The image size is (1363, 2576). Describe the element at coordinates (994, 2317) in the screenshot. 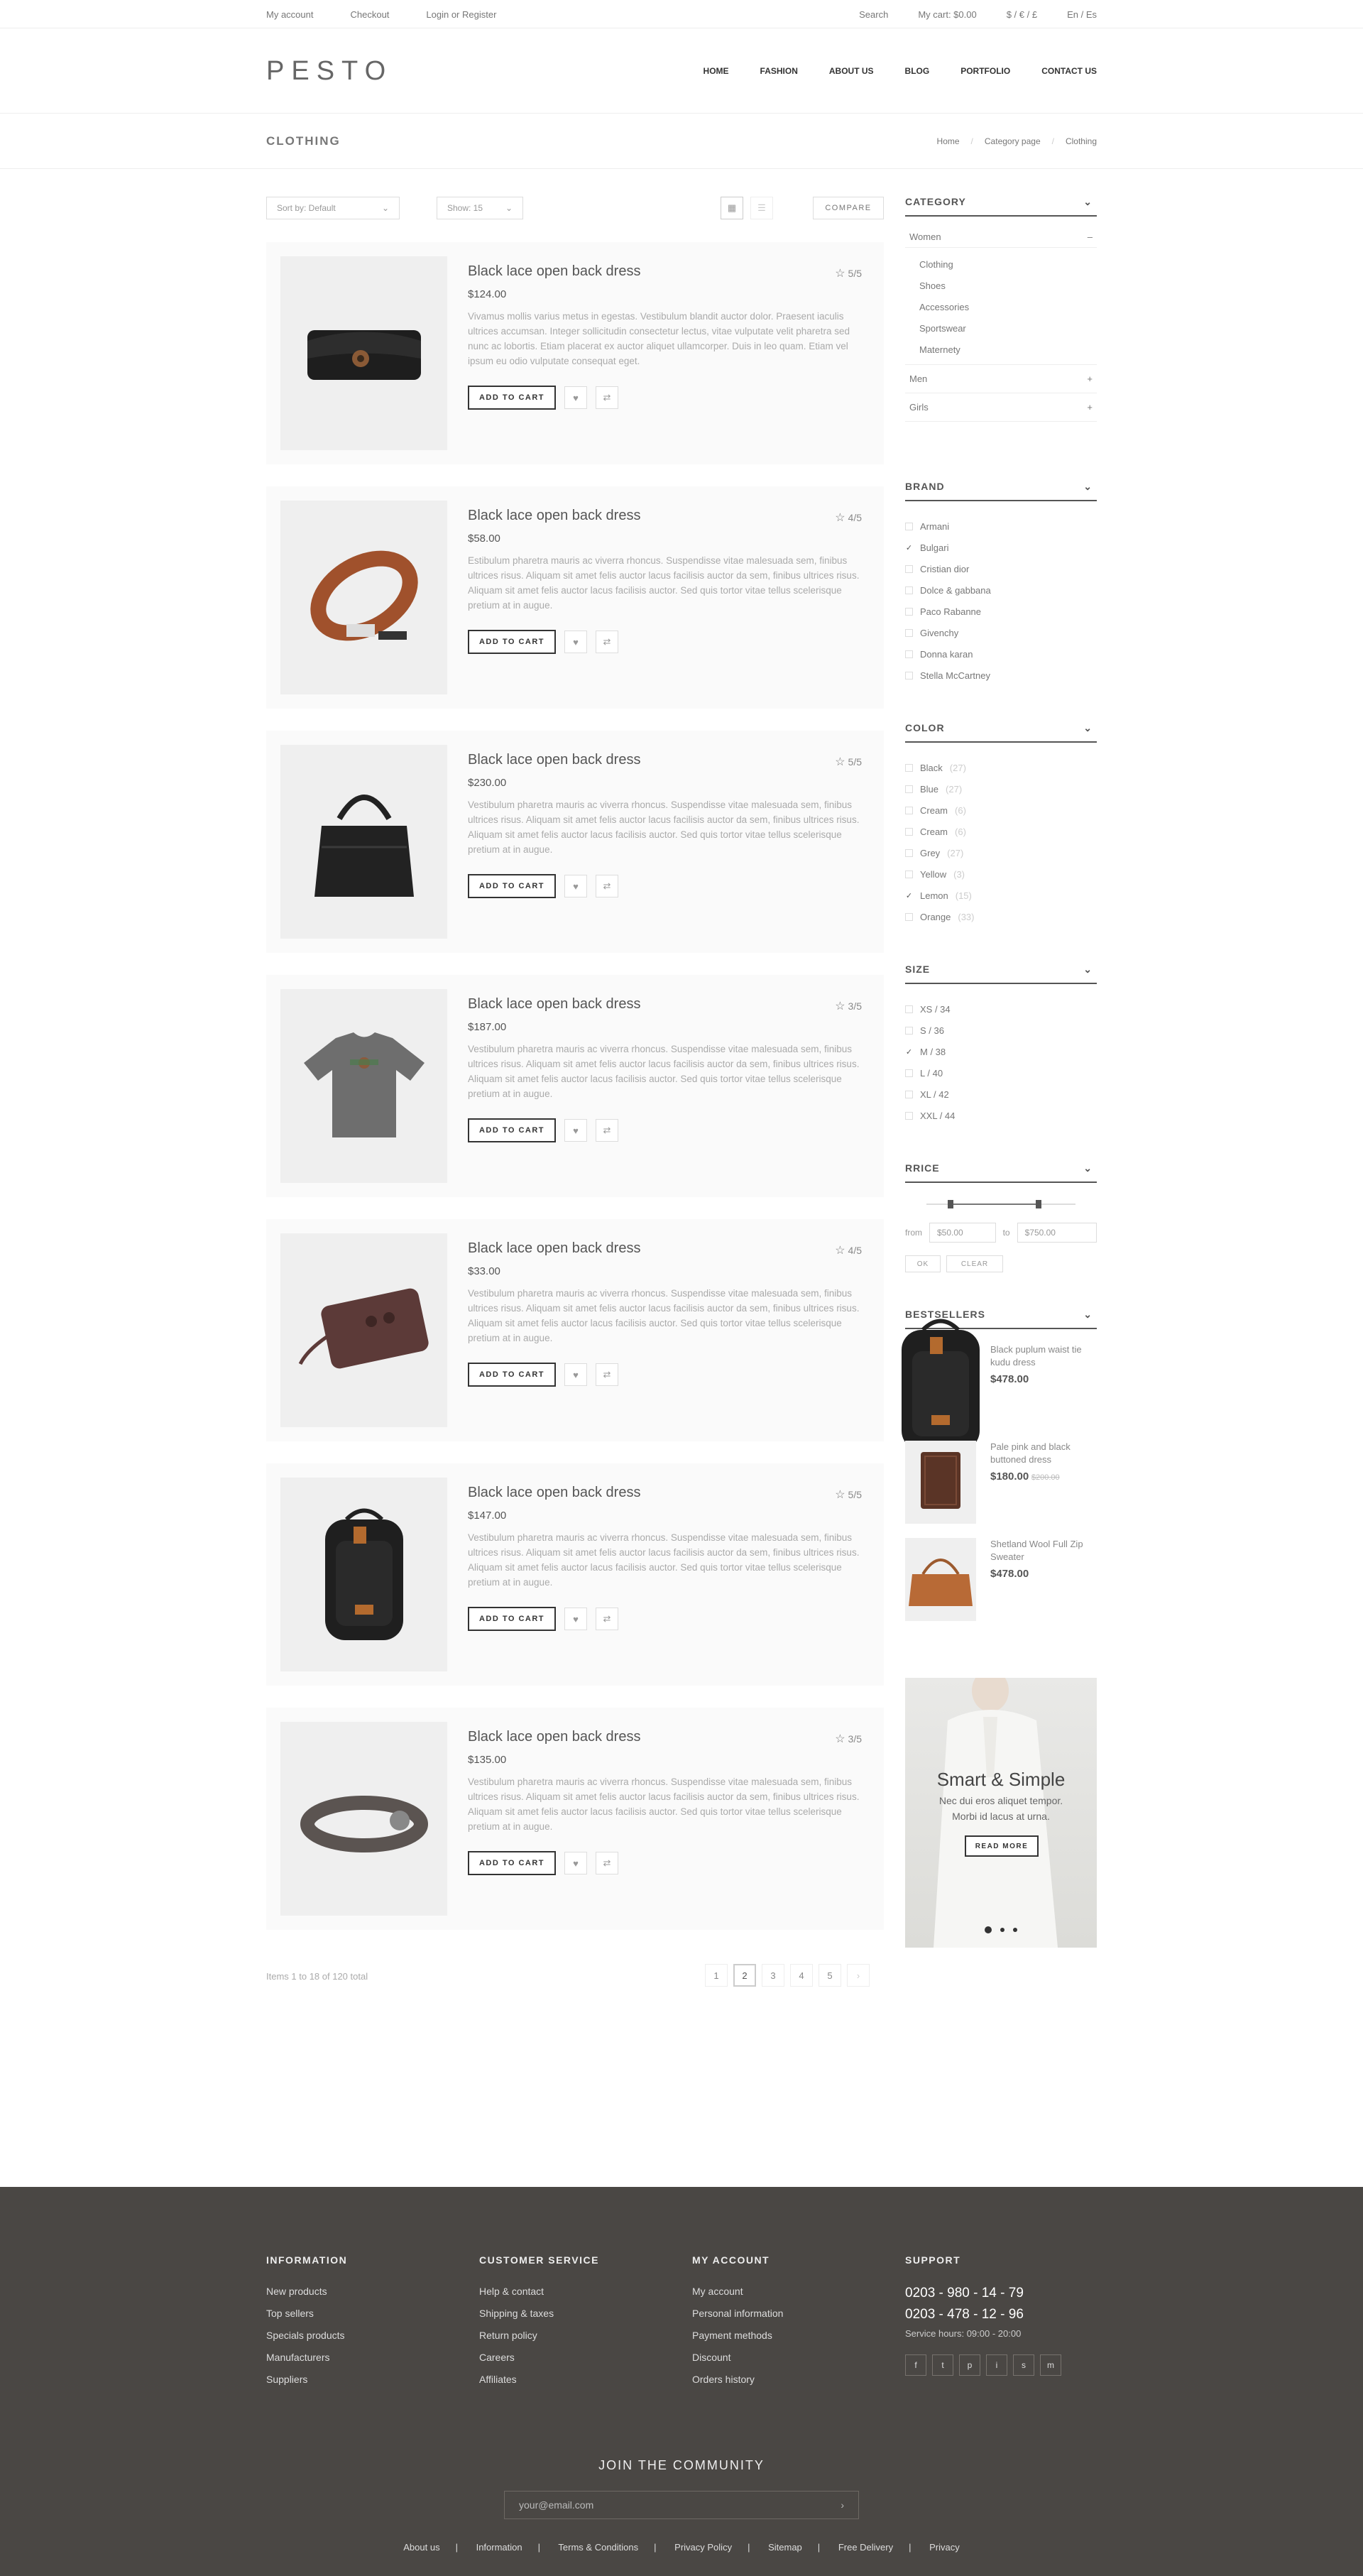

I see `support-phone-2: 0203 - 478 - 12 - 96` at that location.